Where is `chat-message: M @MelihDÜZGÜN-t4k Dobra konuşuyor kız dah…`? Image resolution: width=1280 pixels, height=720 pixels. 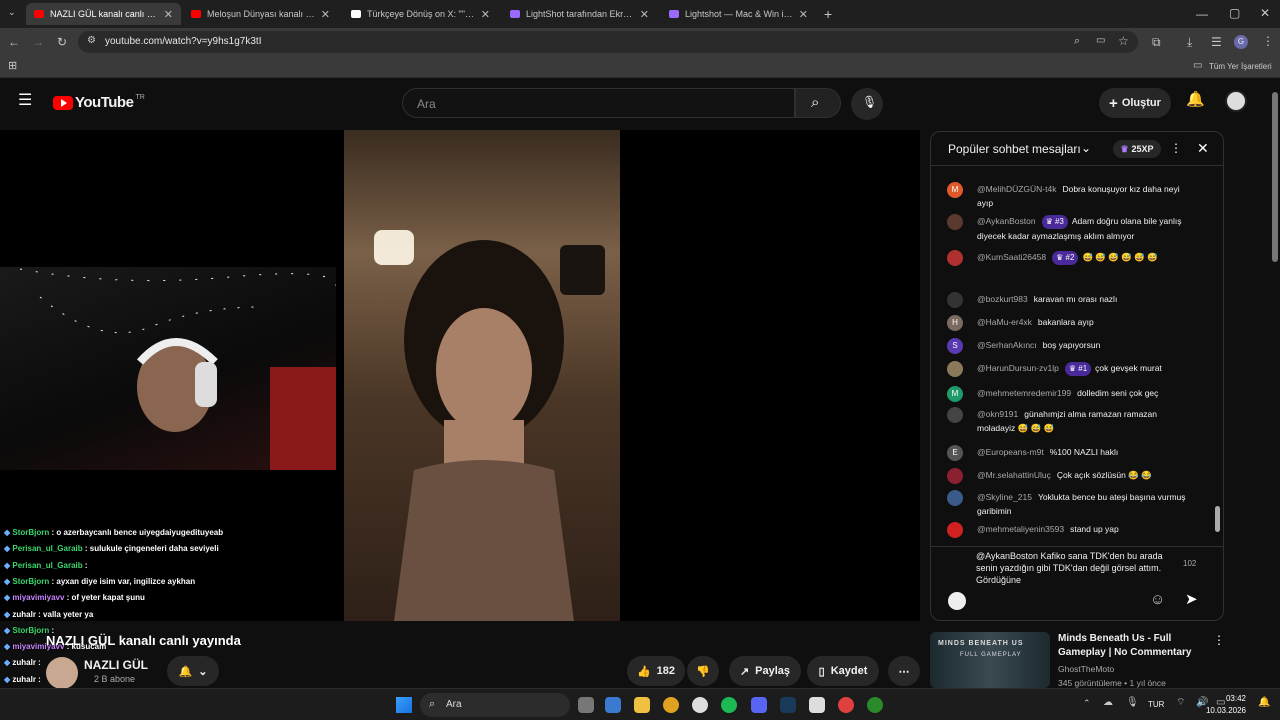
chat-message: M @MelihDÜZGÜN-t4k Dobra konuşuyor kız dah… is located at coordinates (1072, 196).